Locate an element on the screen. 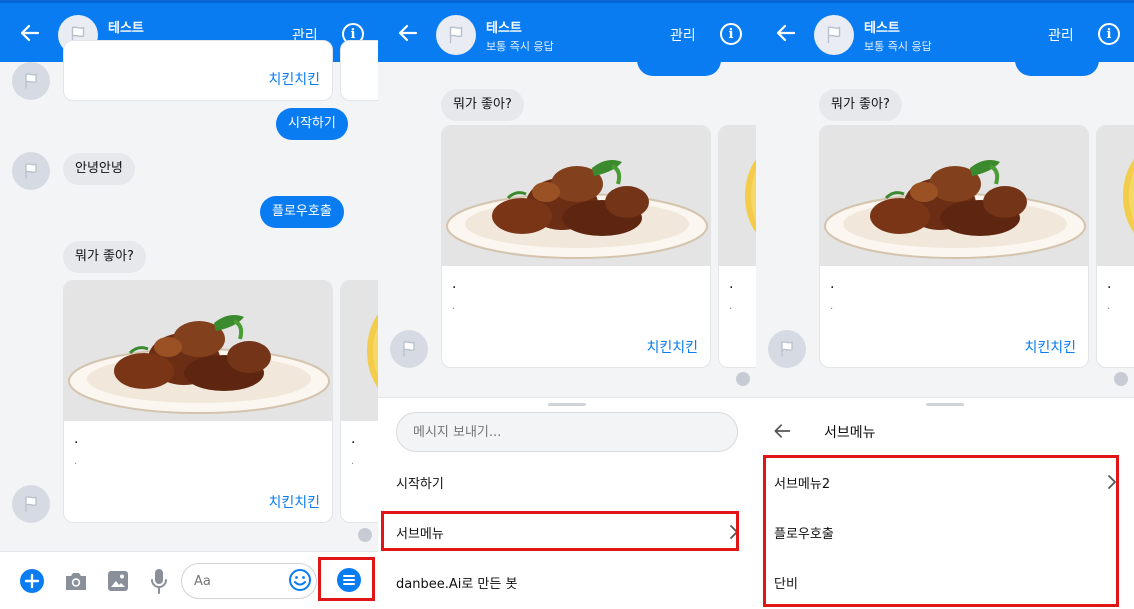 This screenshot has height=609, width=1134. user-message: 플로우호출 is located at coordinates (302, 212).